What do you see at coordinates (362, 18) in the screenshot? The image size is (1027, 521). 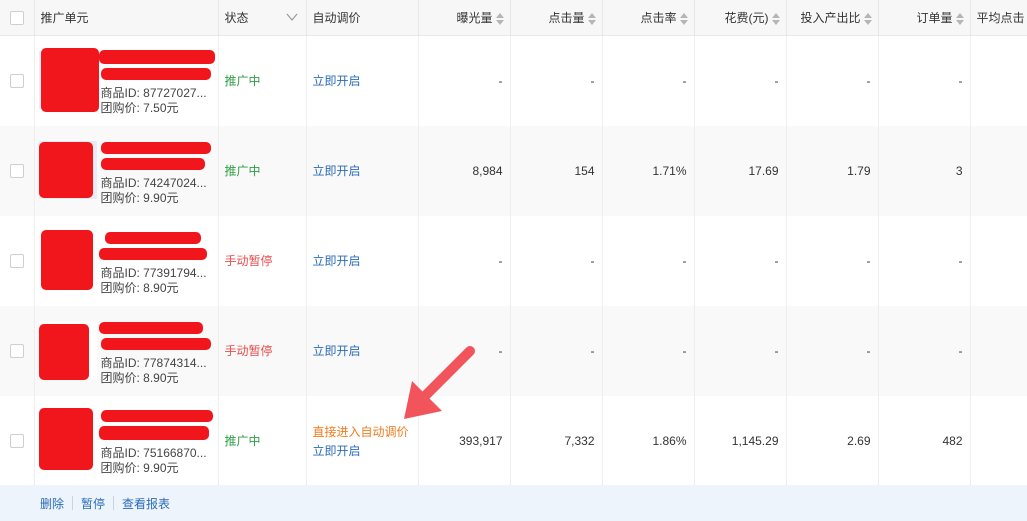 I see `col-auto-bid: 自动调价` at bounding box center [362, 18].